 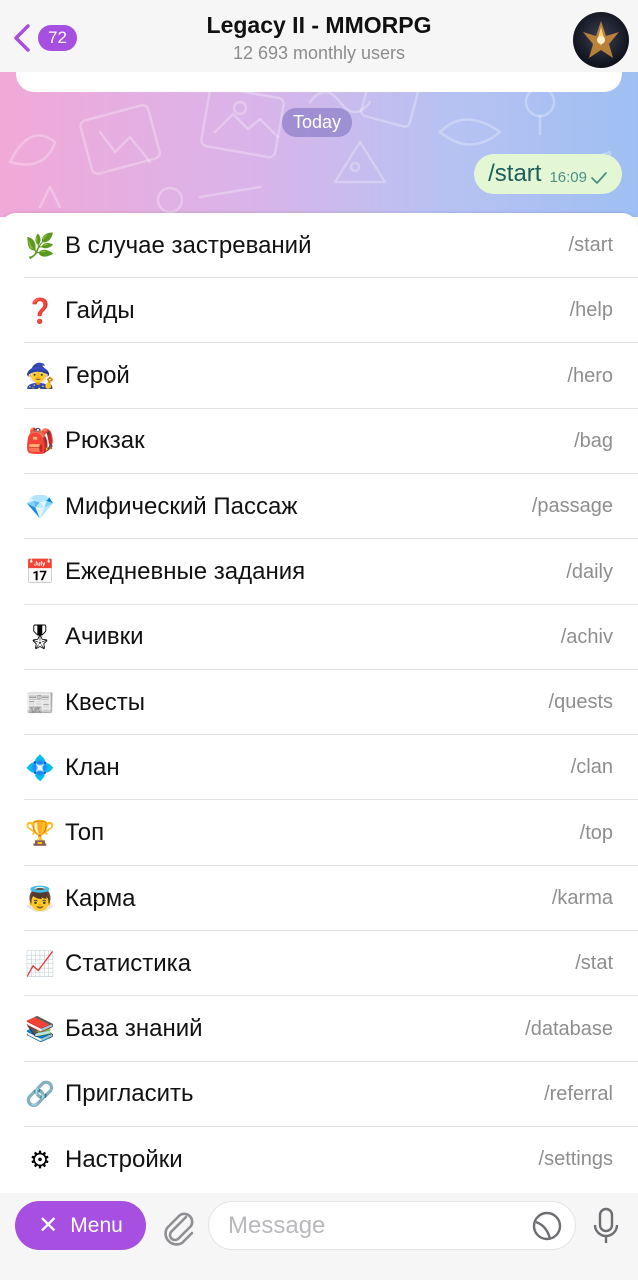 I want to click on command-label: Настройки, so click(x=124, y=1159).